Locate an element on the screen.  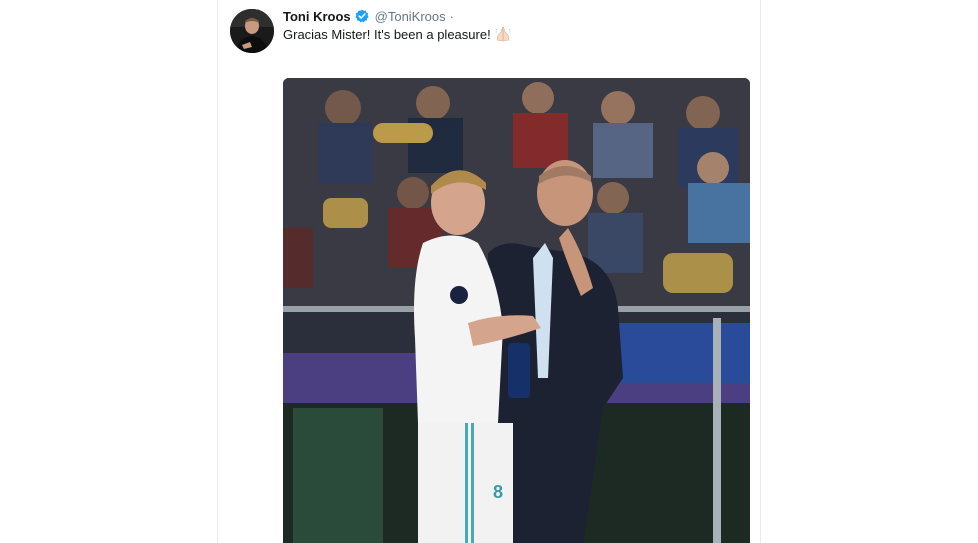
user-handle: @ToniKroos is located at coordinates (410, 16).